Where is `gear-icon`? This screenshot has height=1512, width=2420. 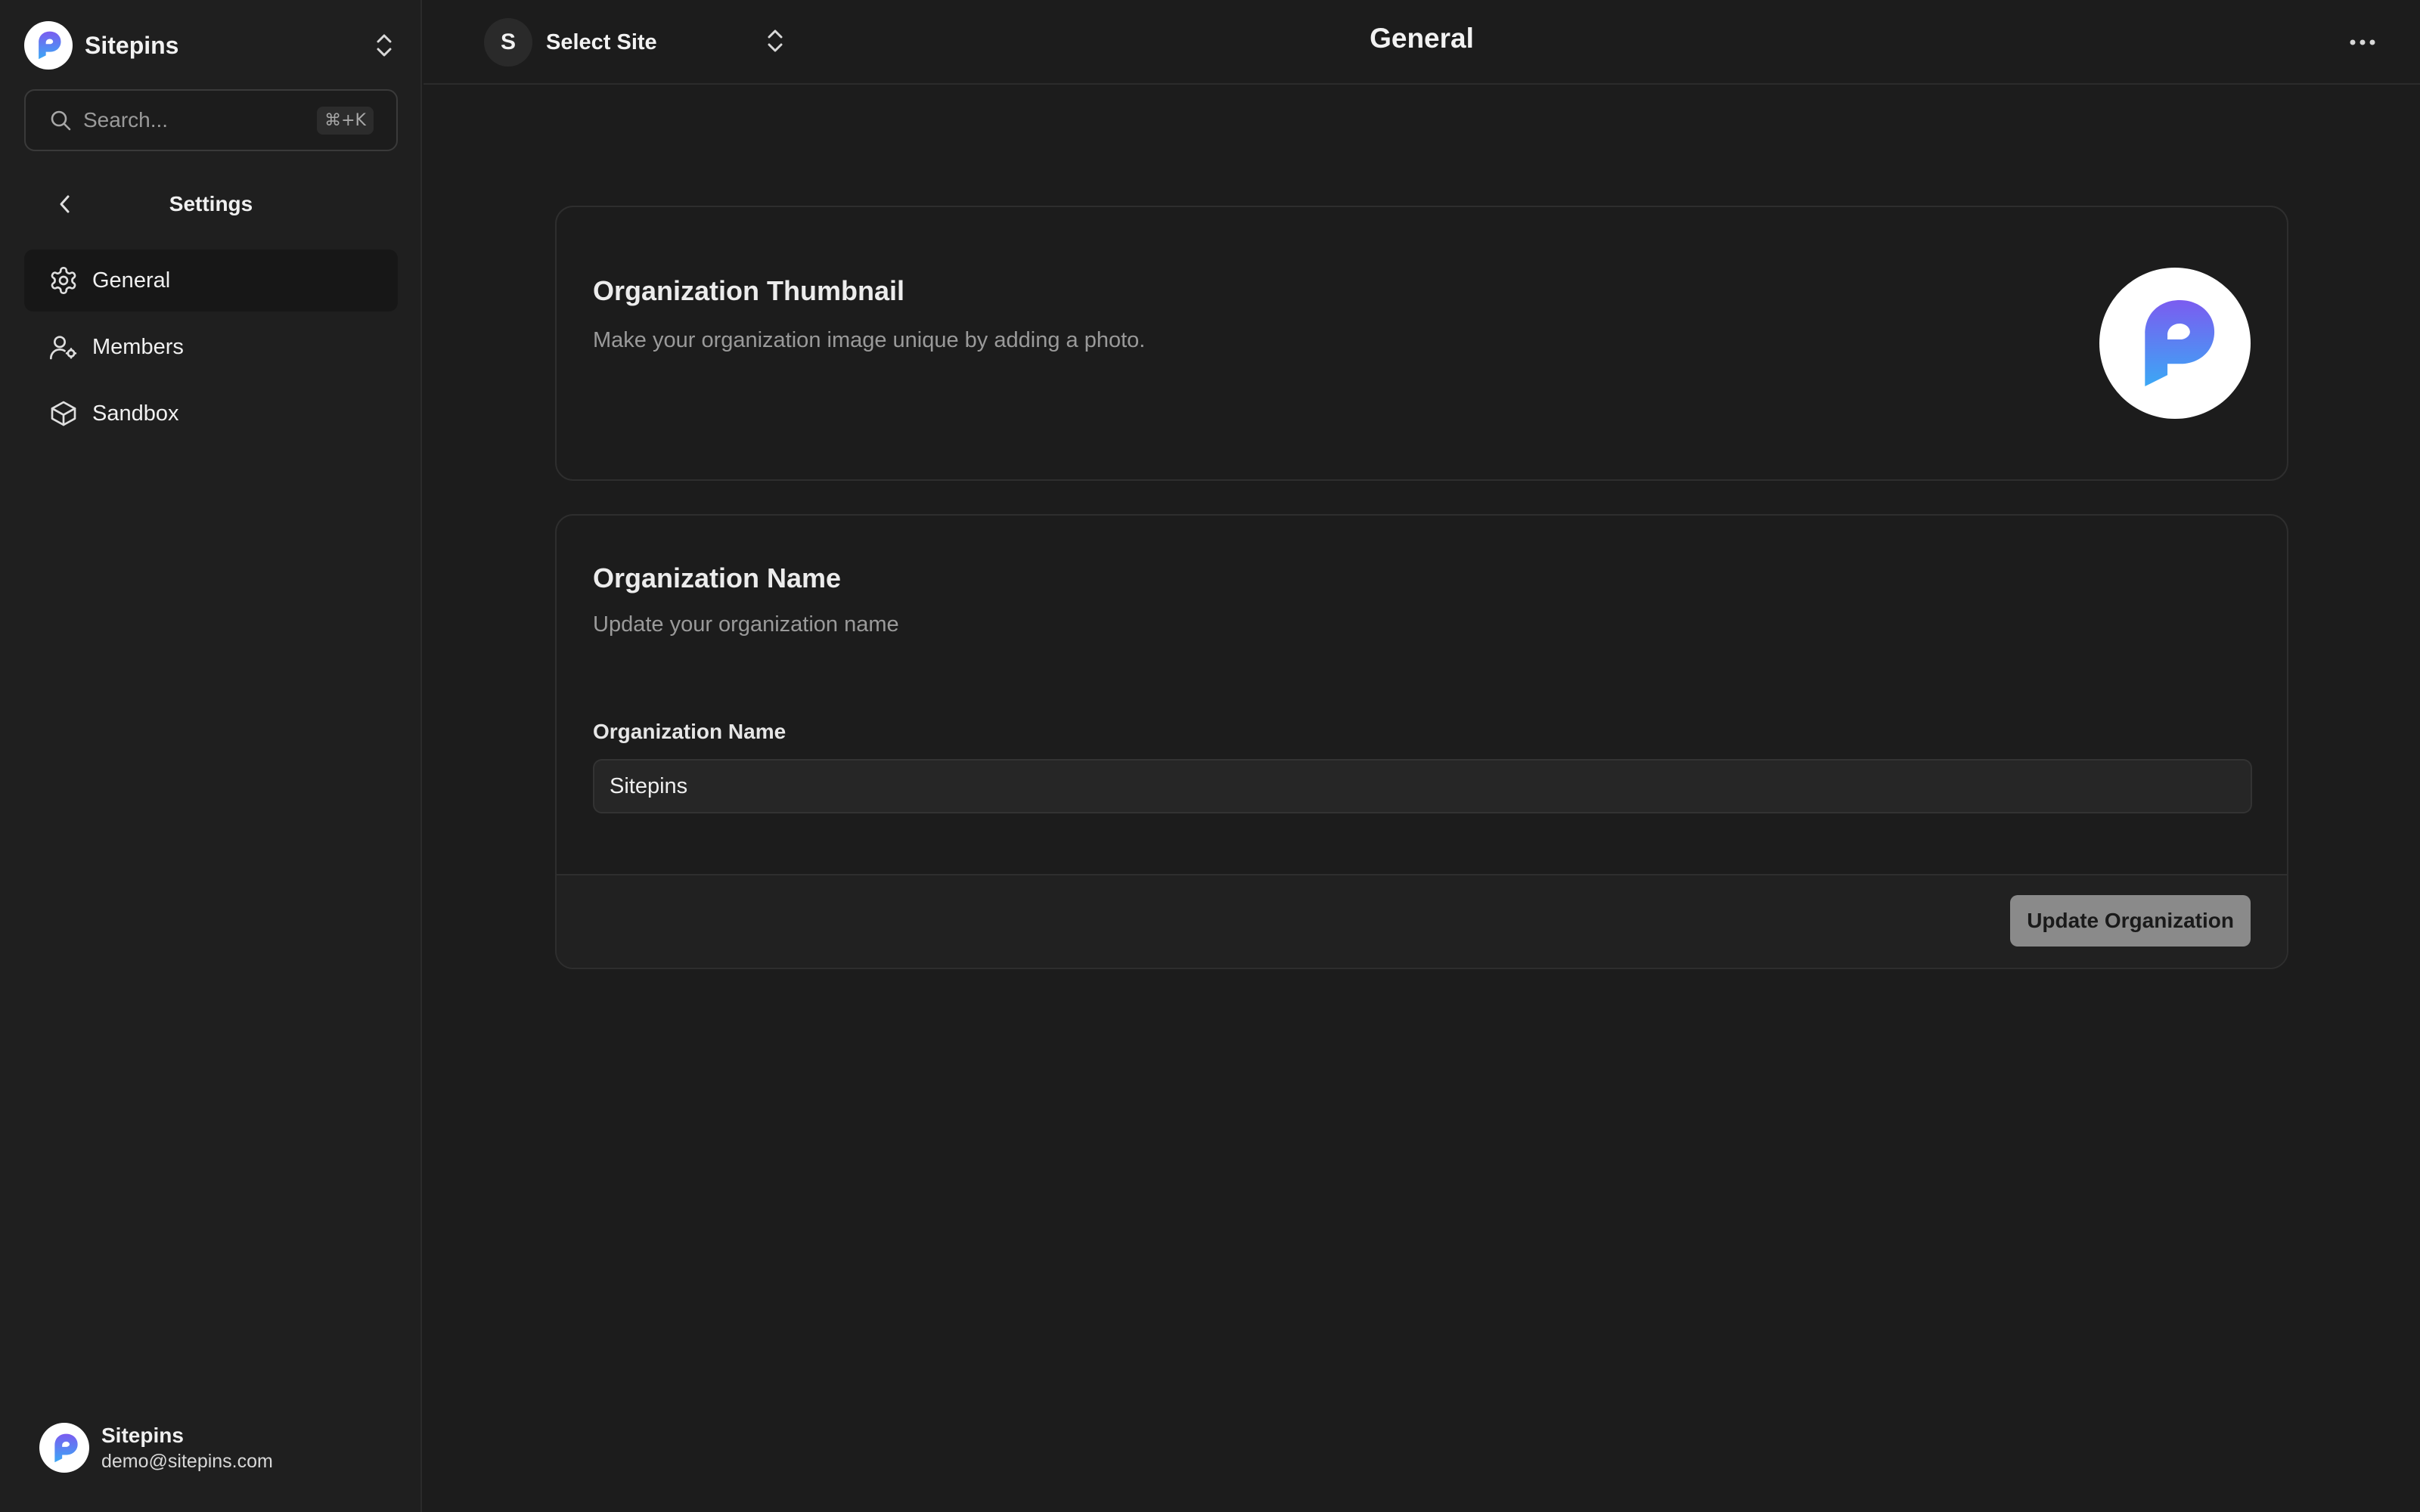 gear-icon is located at coordinates (64, 280).